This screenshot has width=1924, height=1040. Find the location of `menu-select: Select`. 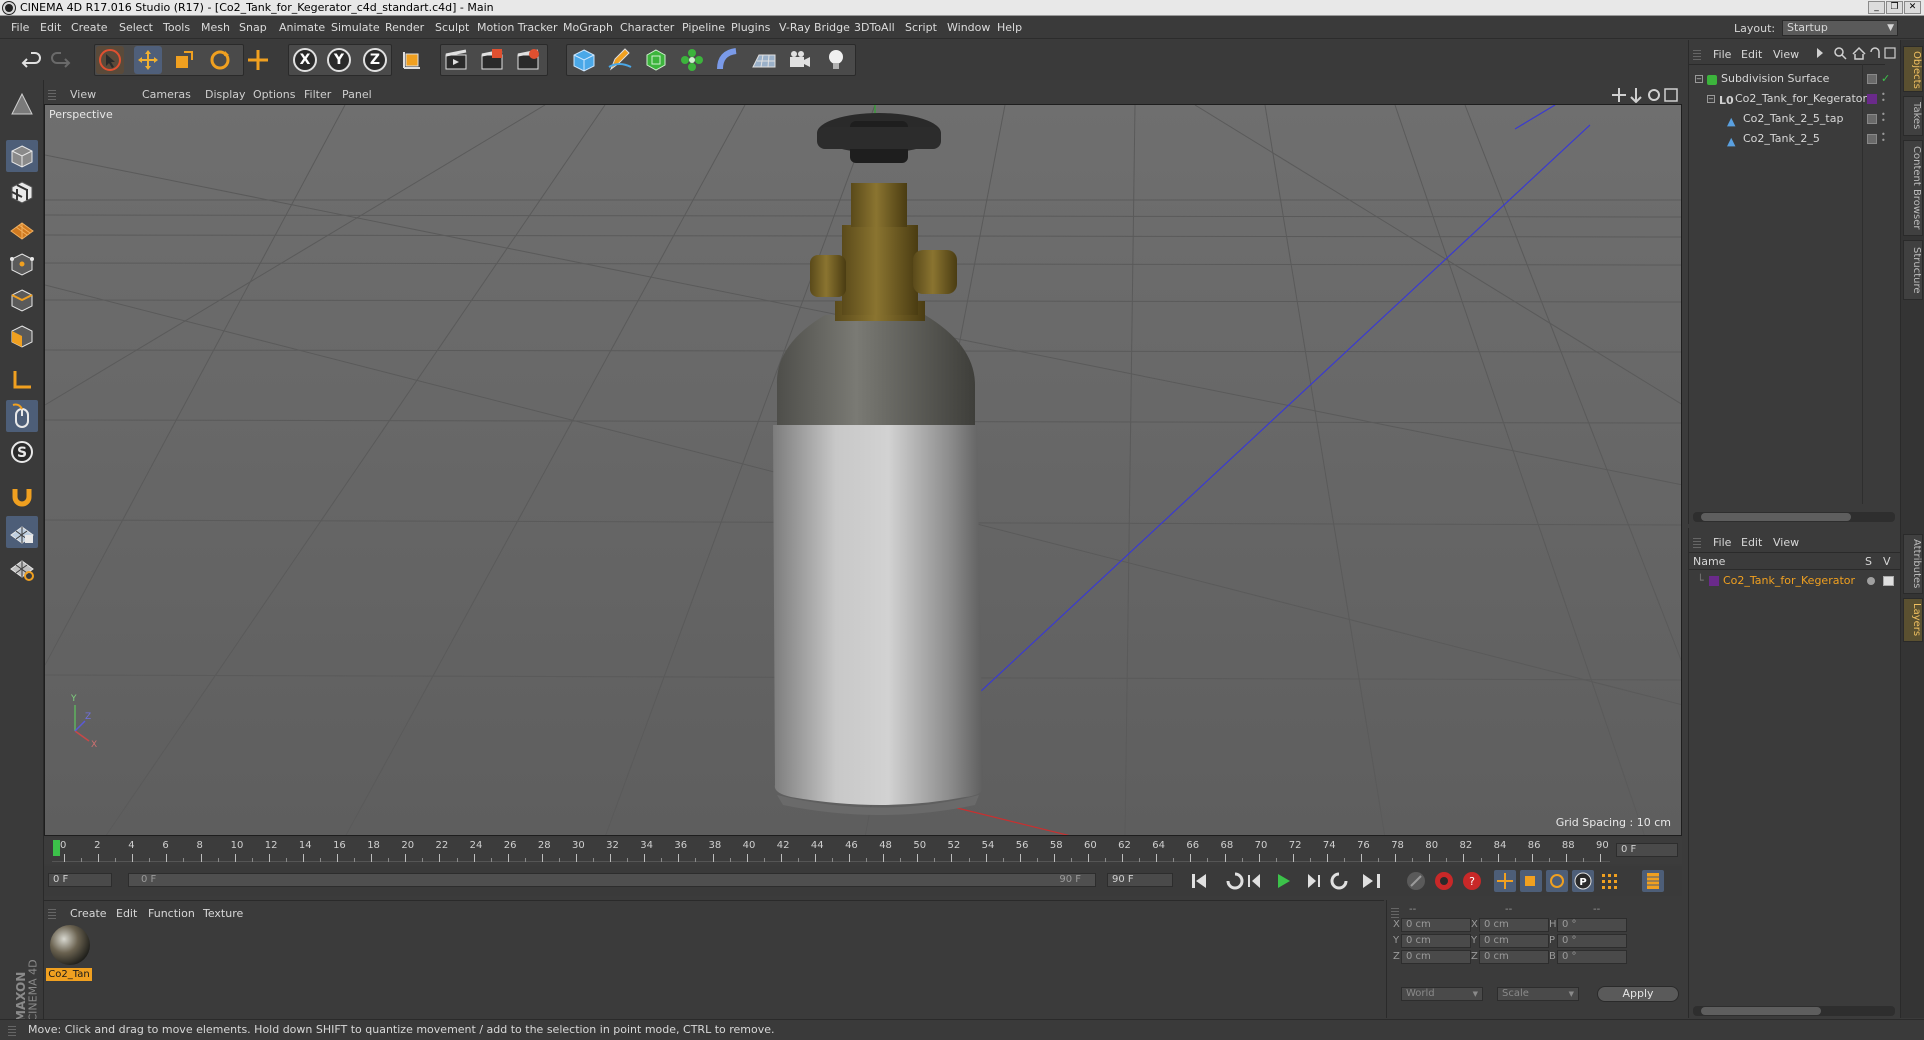

menu-select: Select is located at coordinates (136, 27).